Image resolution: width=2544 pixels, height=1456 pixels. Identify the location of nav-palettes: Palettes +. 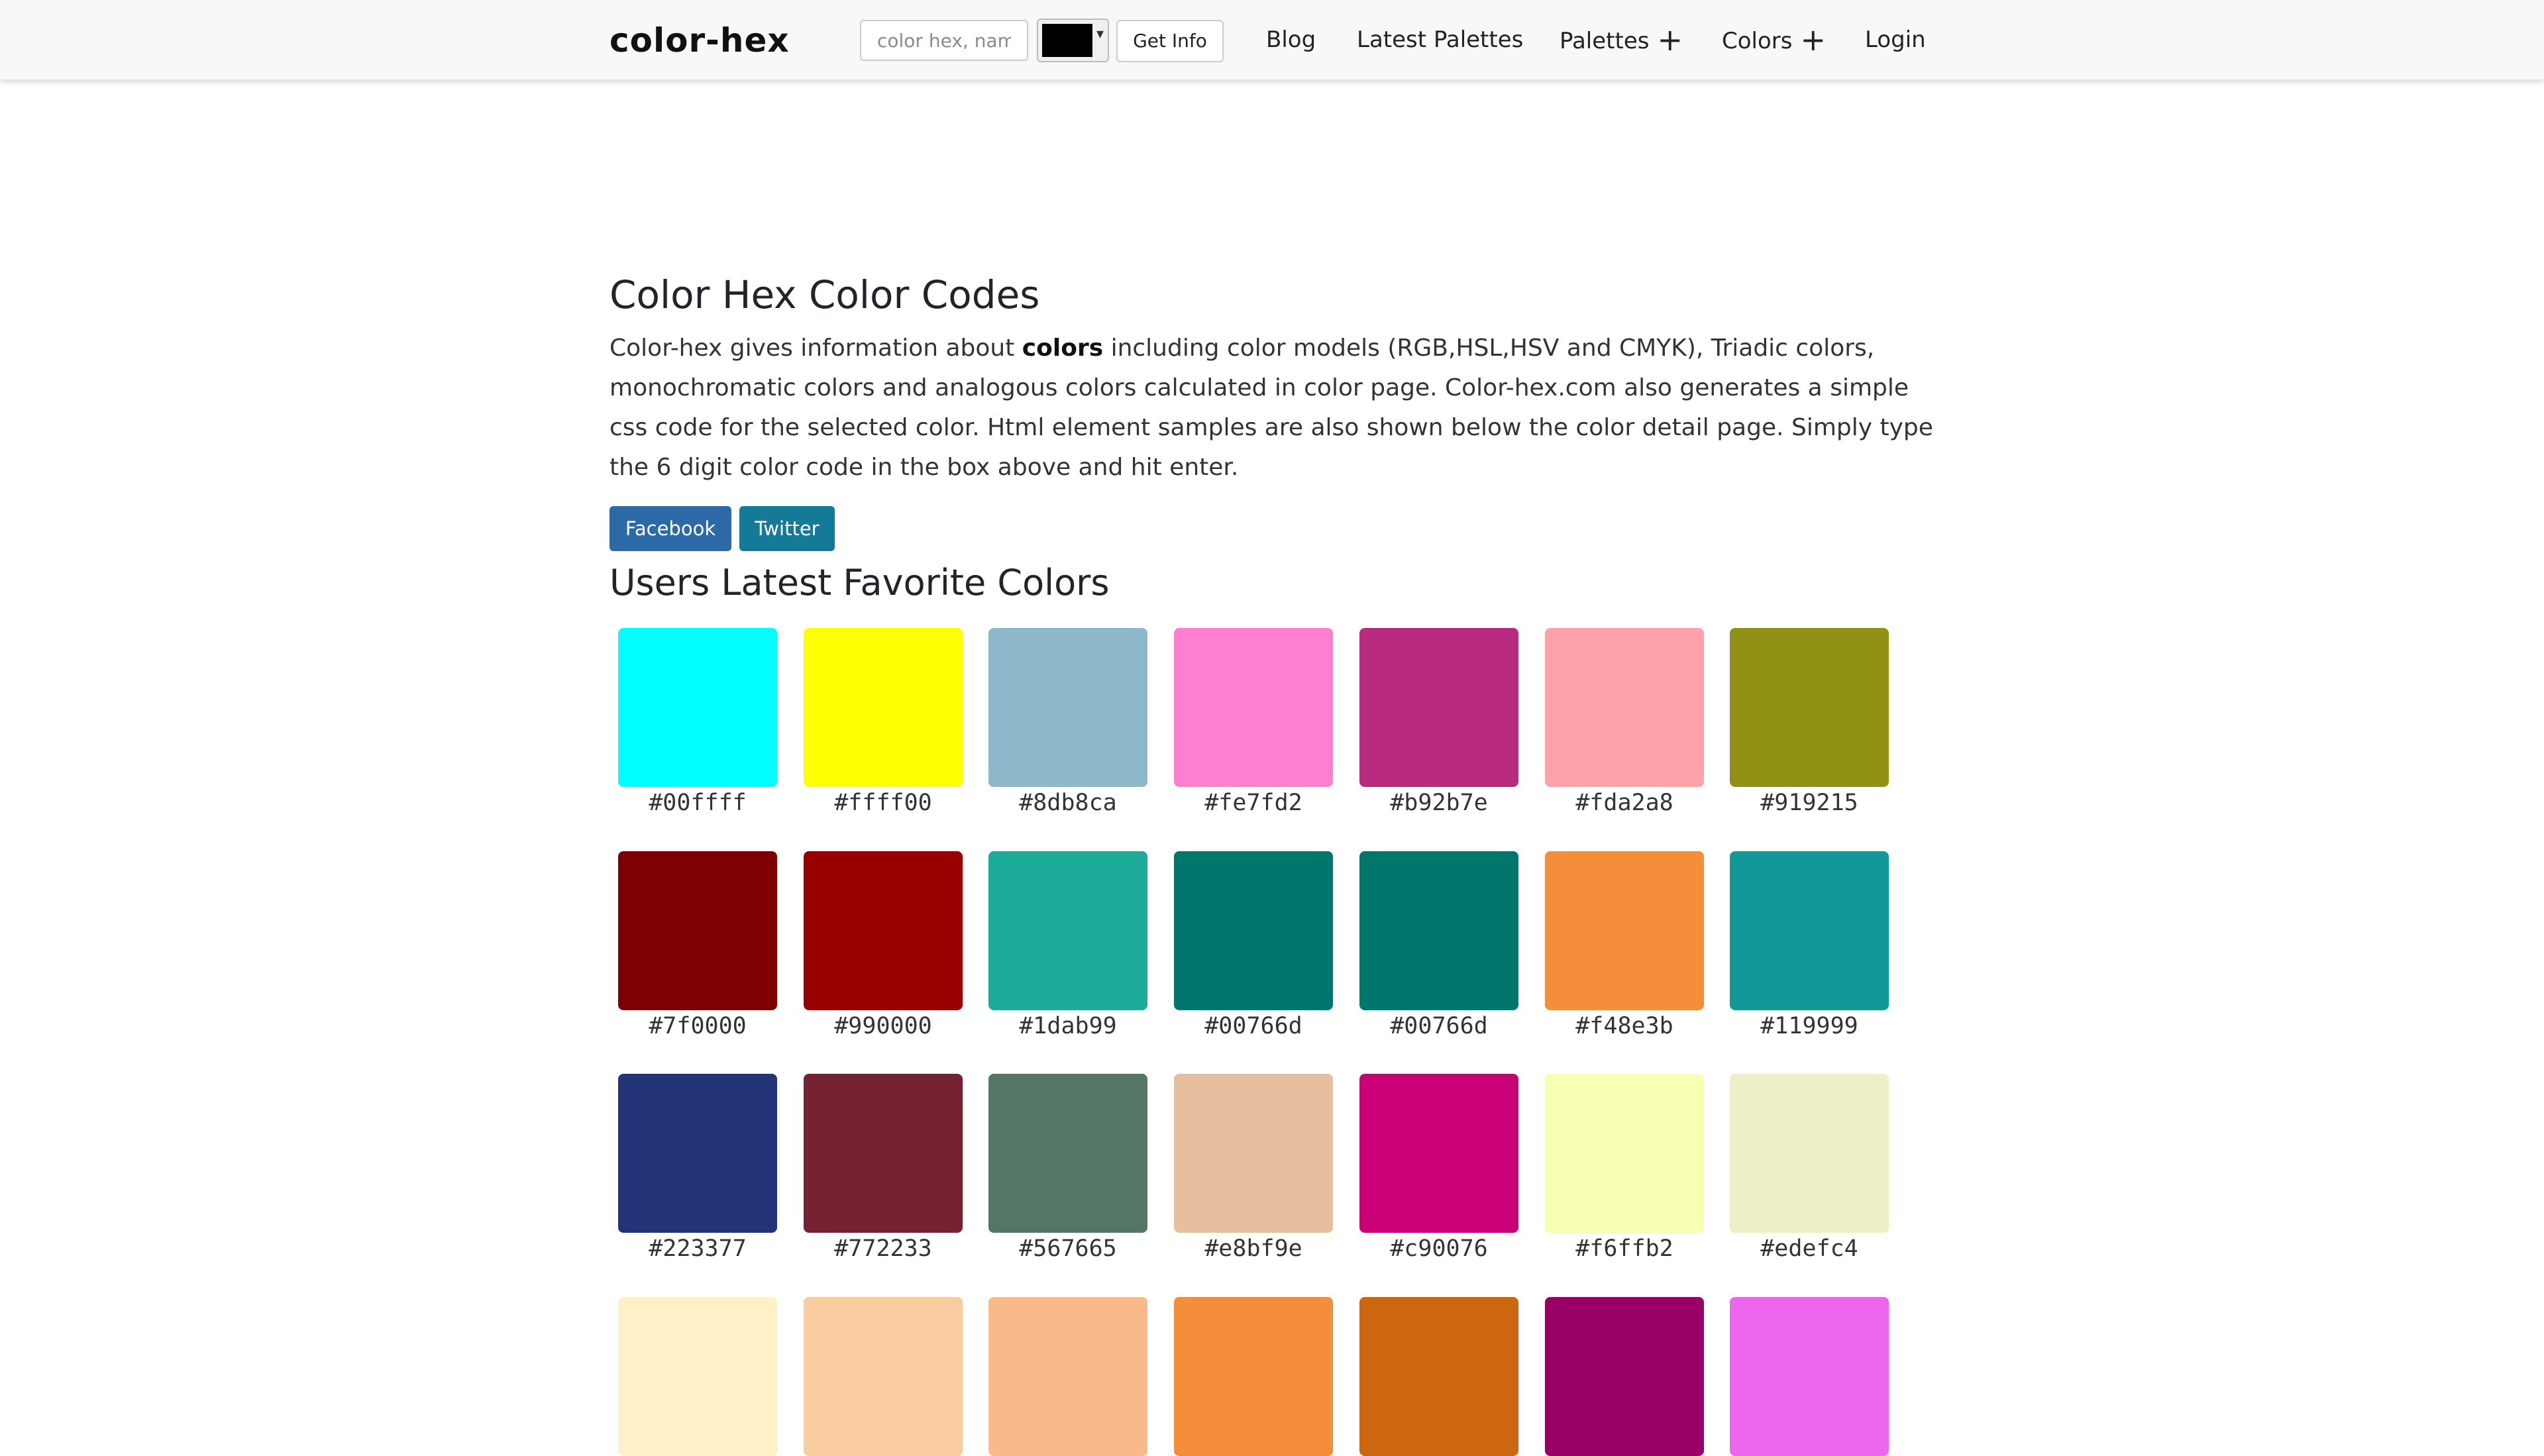
(1622, 40).